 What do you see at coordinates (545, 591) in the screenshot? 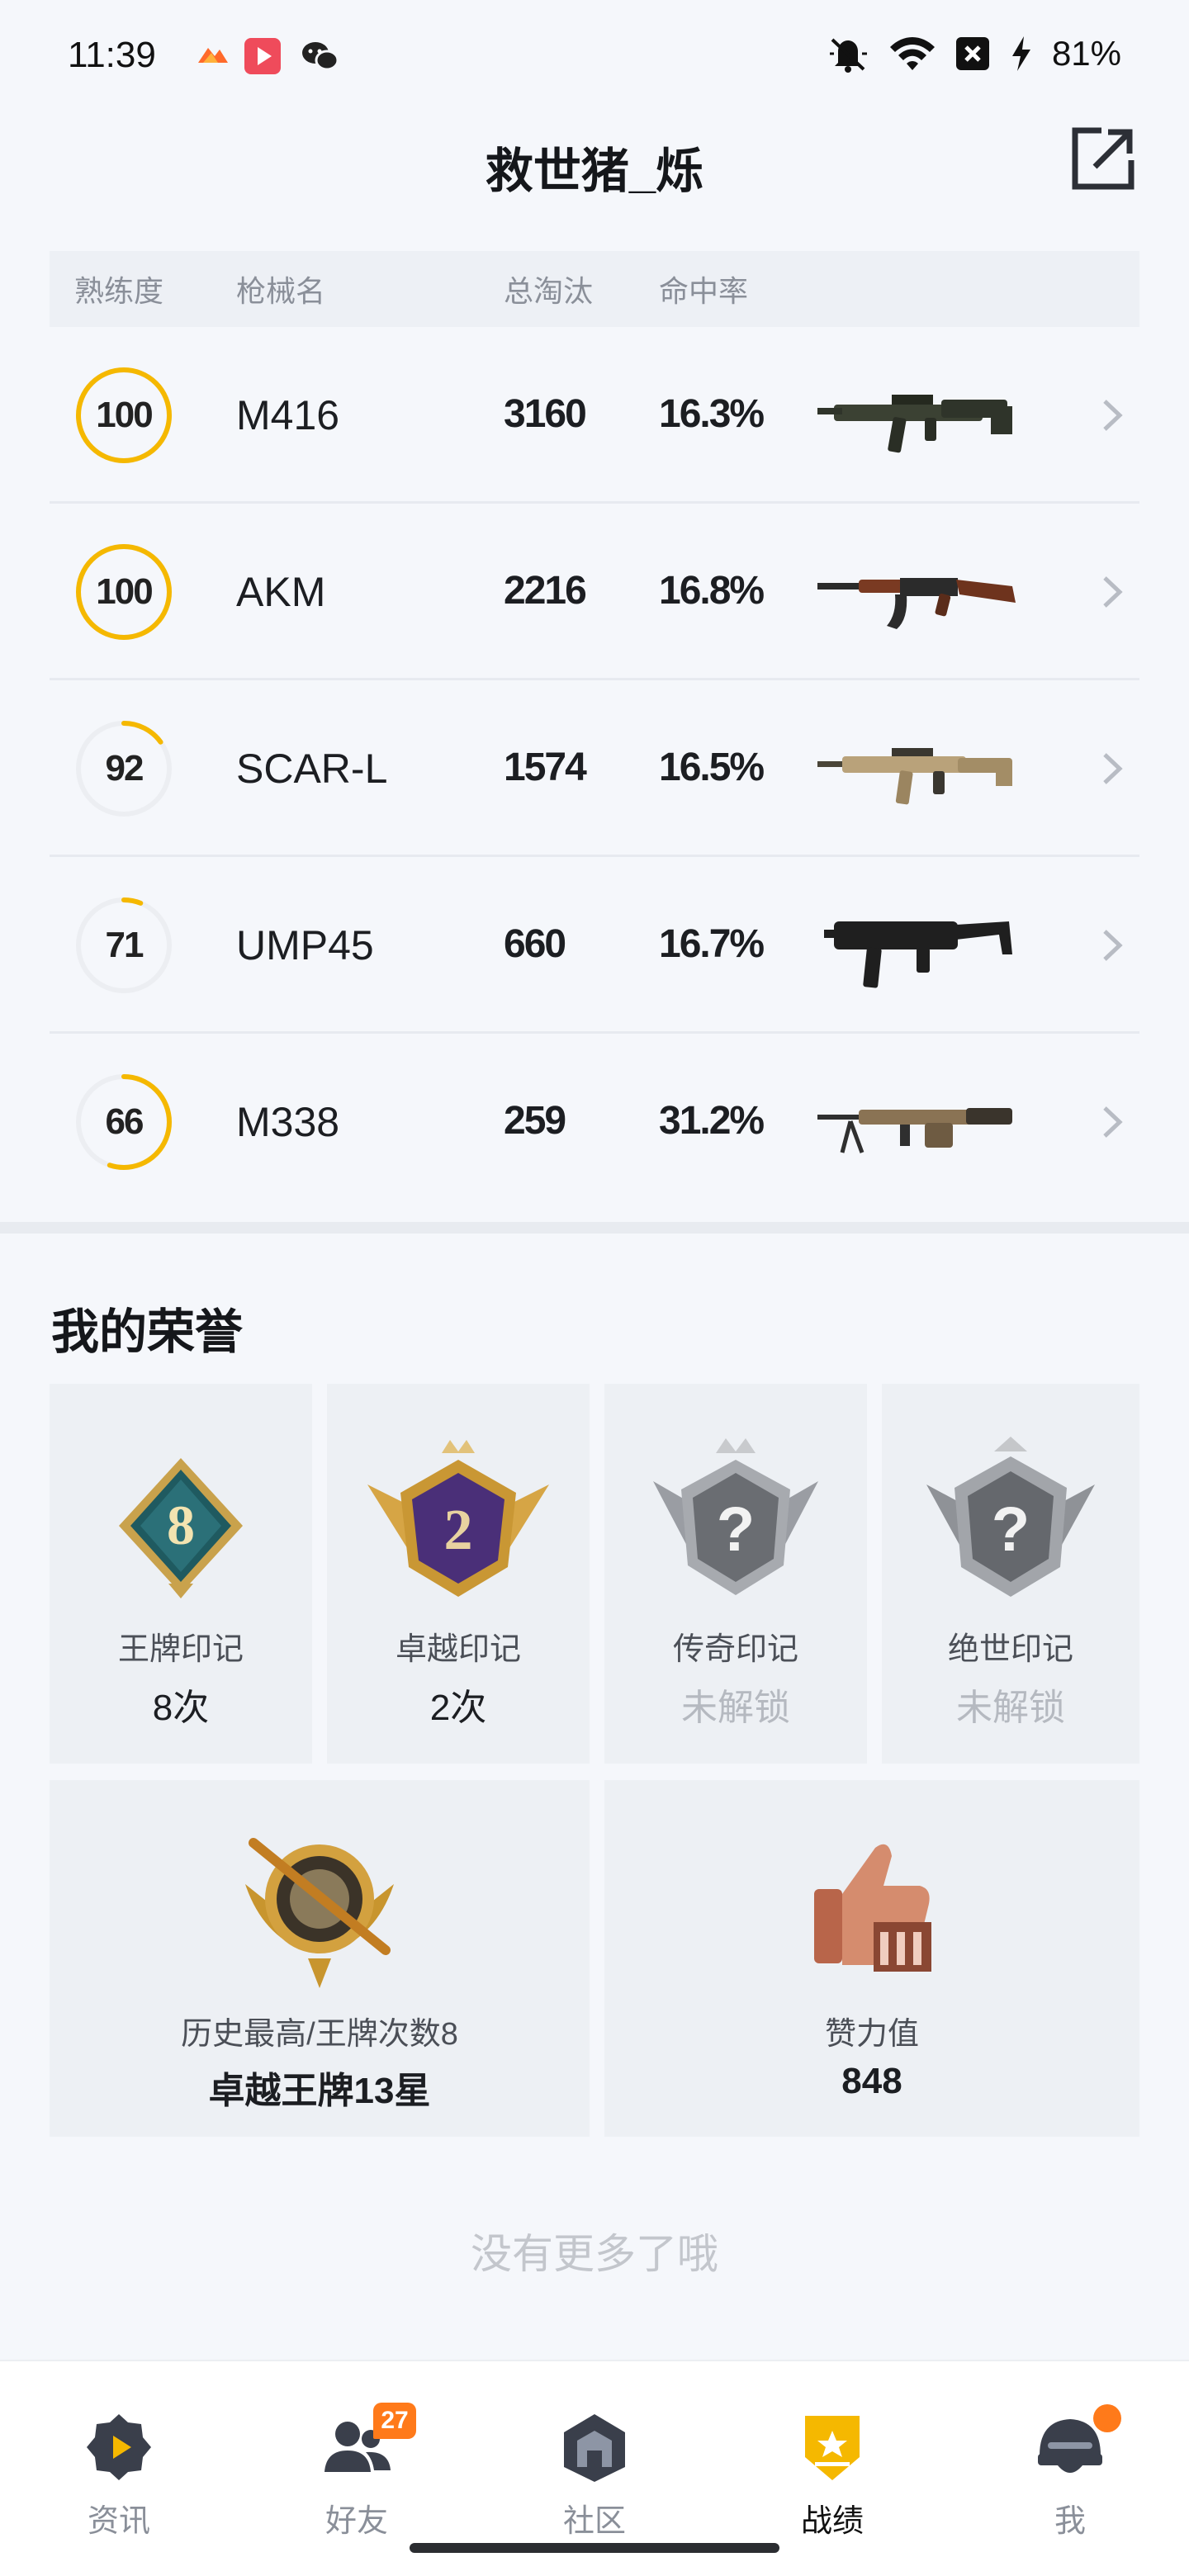
I see `total-kills: 2216` at bounding box center [545, 591].